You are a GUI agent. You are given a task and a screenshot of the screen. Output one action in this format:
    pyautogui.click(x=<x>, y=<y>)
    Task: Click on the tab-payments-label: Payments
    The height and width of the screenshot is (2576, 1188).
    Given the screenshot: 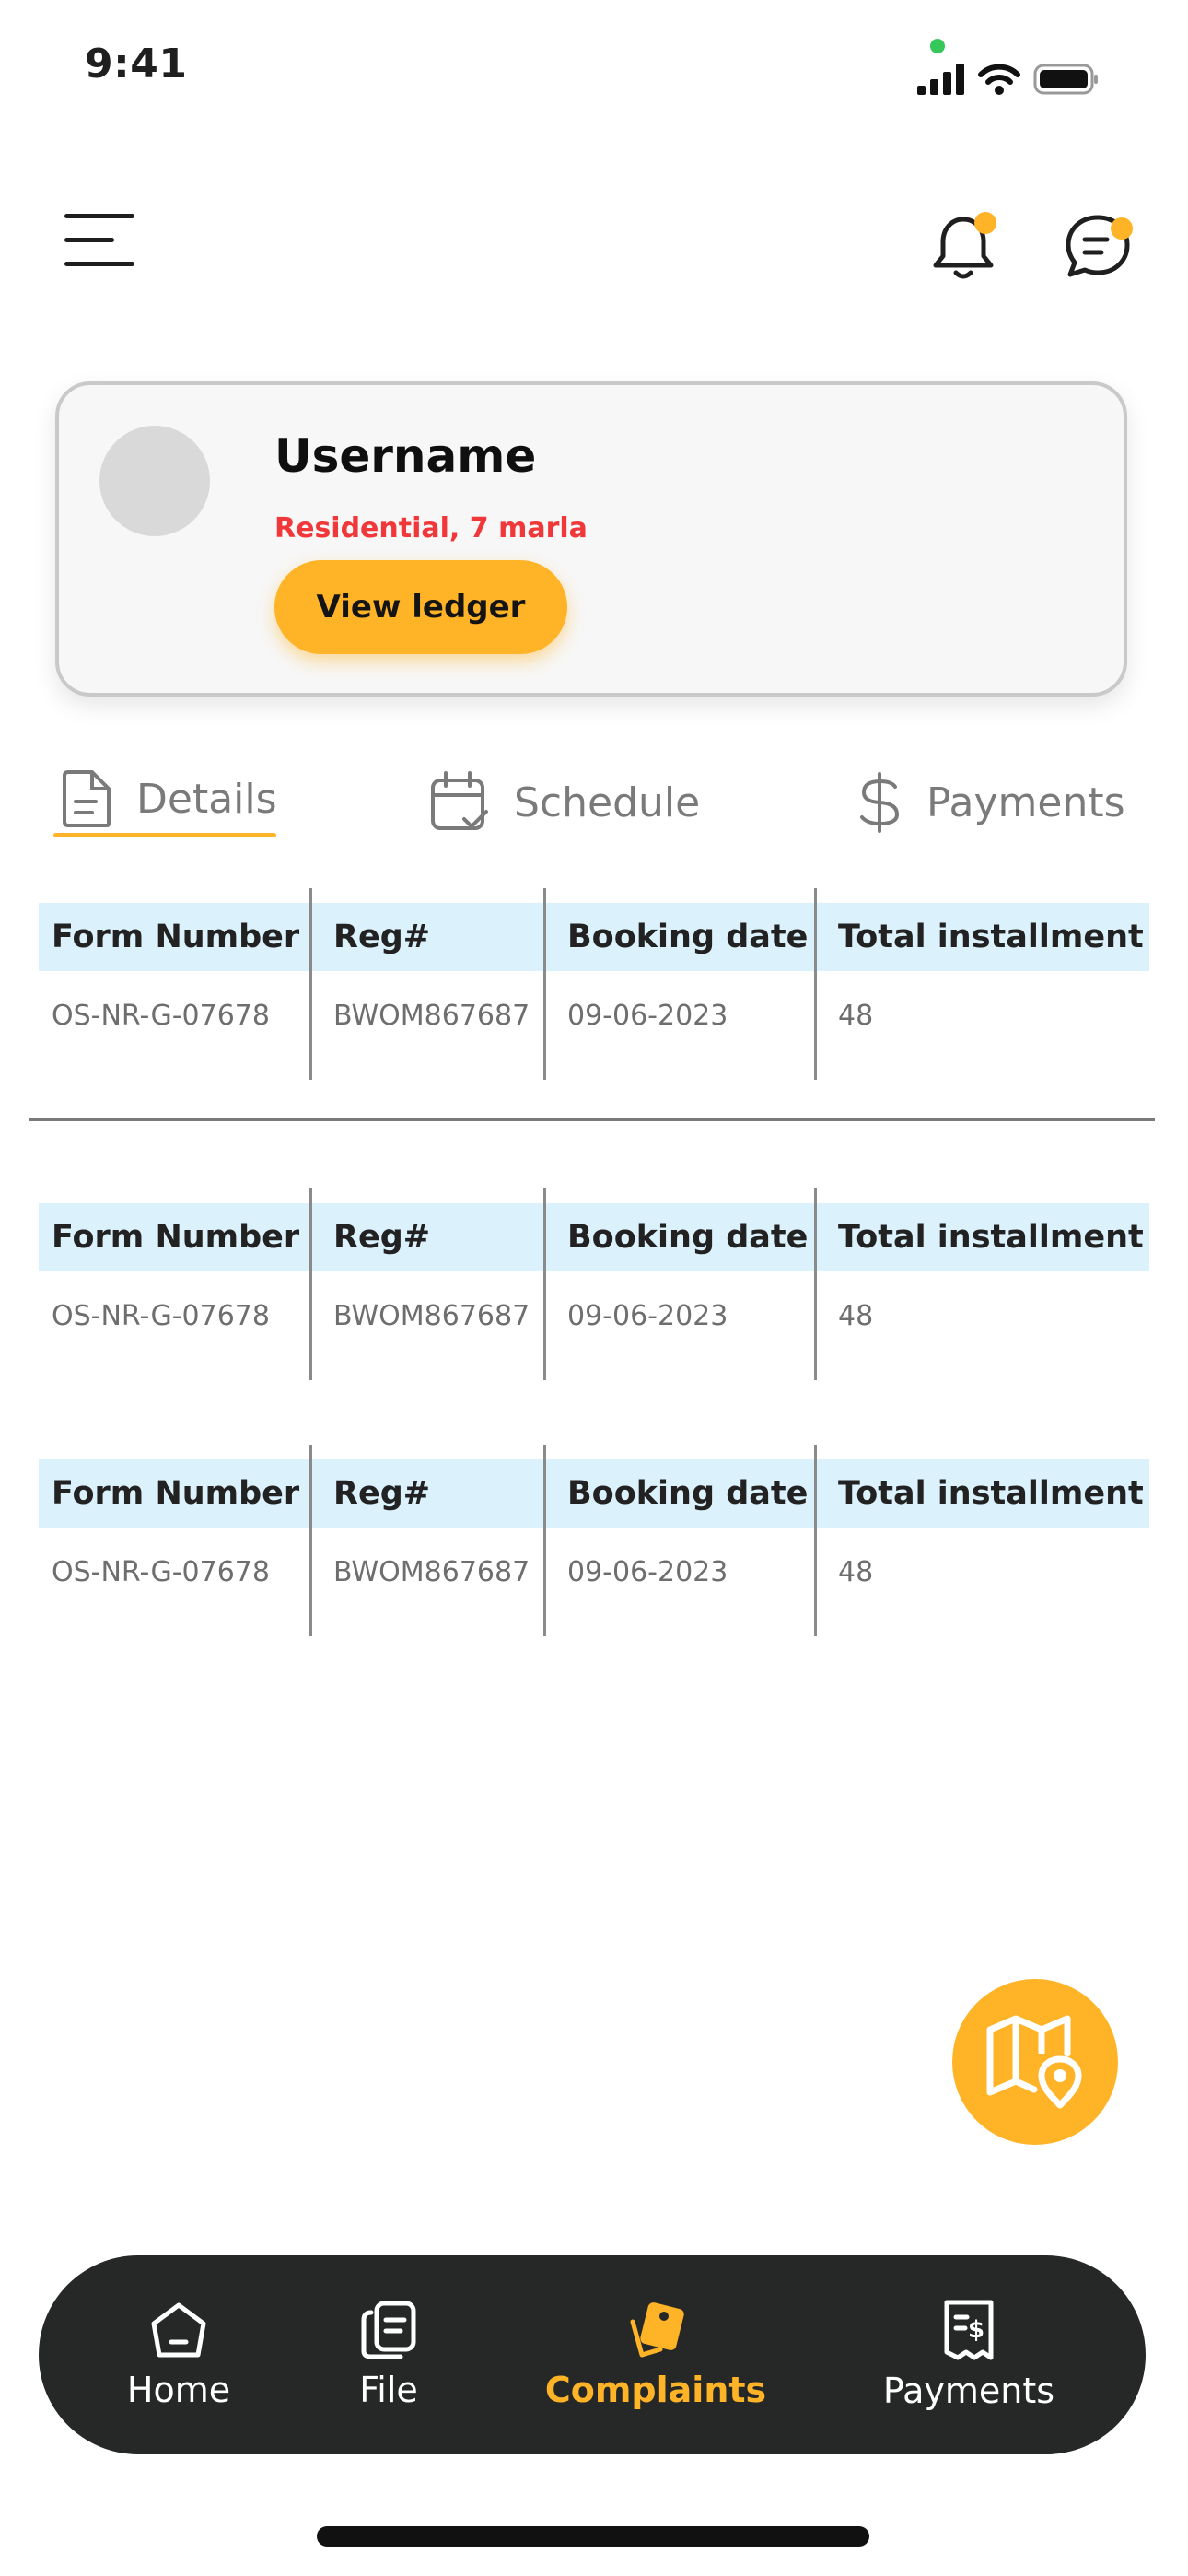 What is the action you would take?
    pyautogui.click(x=1026, y=802)
    